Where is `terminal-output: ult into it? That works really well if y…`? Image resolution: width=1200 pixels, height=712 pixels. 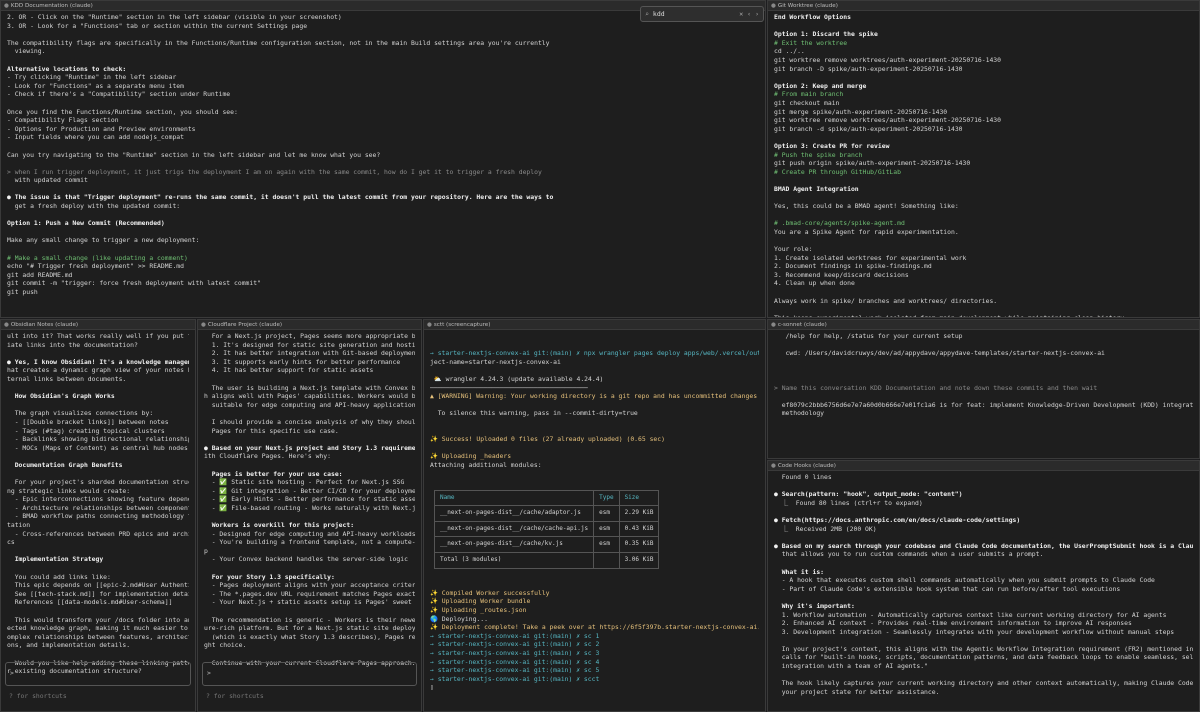 terminal-output: ult into it? That works really well if y… is located at coordinates (98, 504).